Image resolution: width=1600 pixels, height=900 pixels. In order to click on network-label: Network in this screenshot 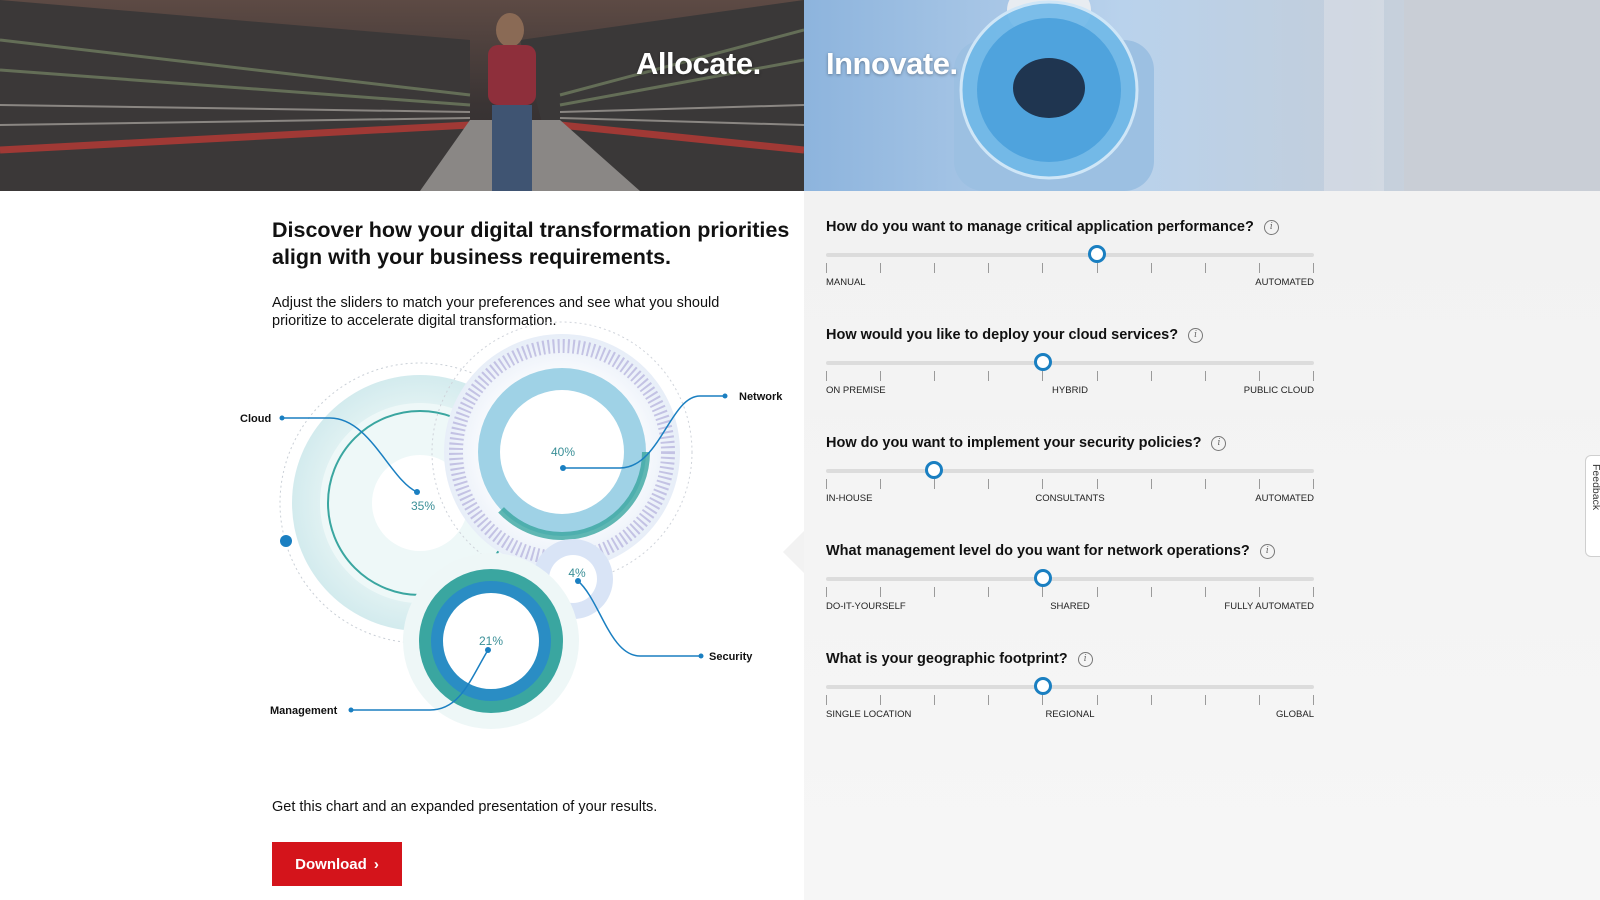, I will do `click(761, 397)`.